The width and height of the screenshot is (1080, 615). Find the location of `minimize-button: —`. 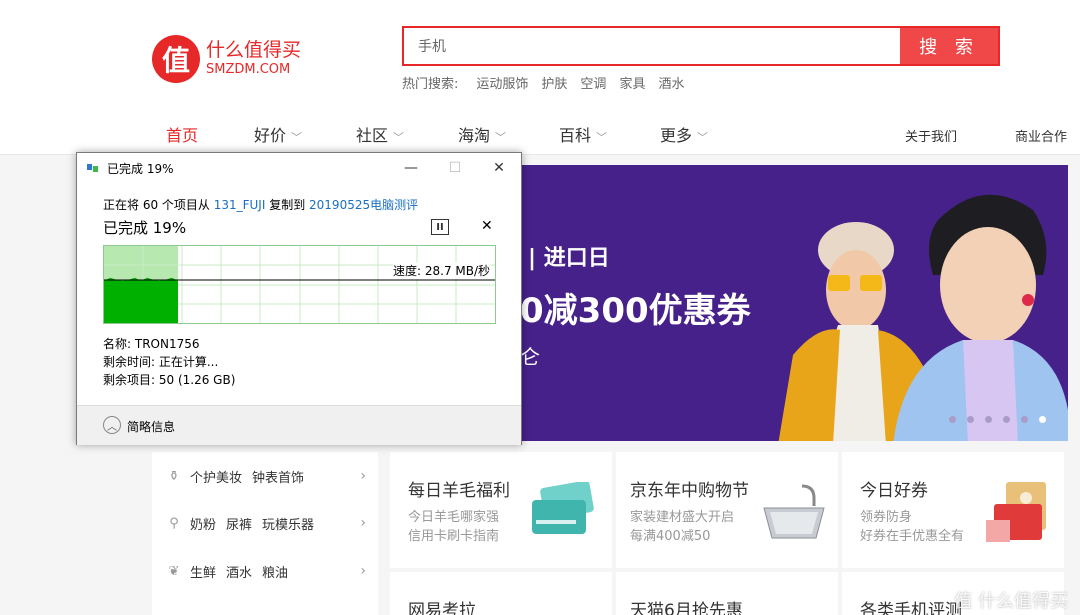

minimize-button: — is located at coordinates (411, 168).